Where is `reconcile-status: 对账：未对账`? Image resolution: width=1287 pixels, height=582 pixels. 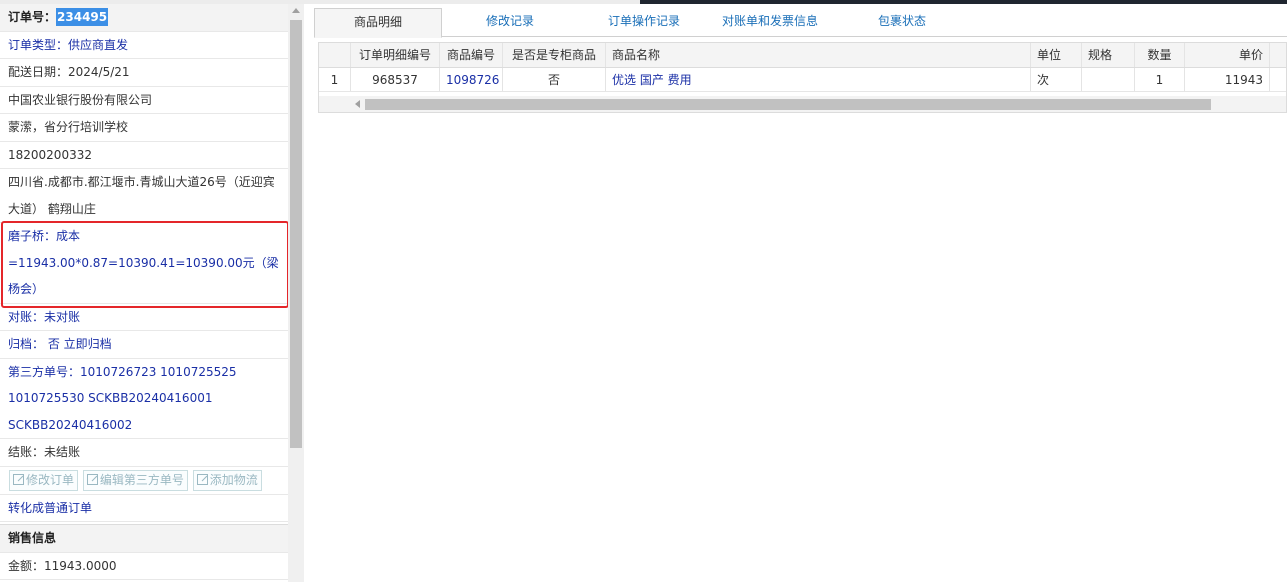
reconcile-status: 对账：未对账 is located at coordinates (144, 317).